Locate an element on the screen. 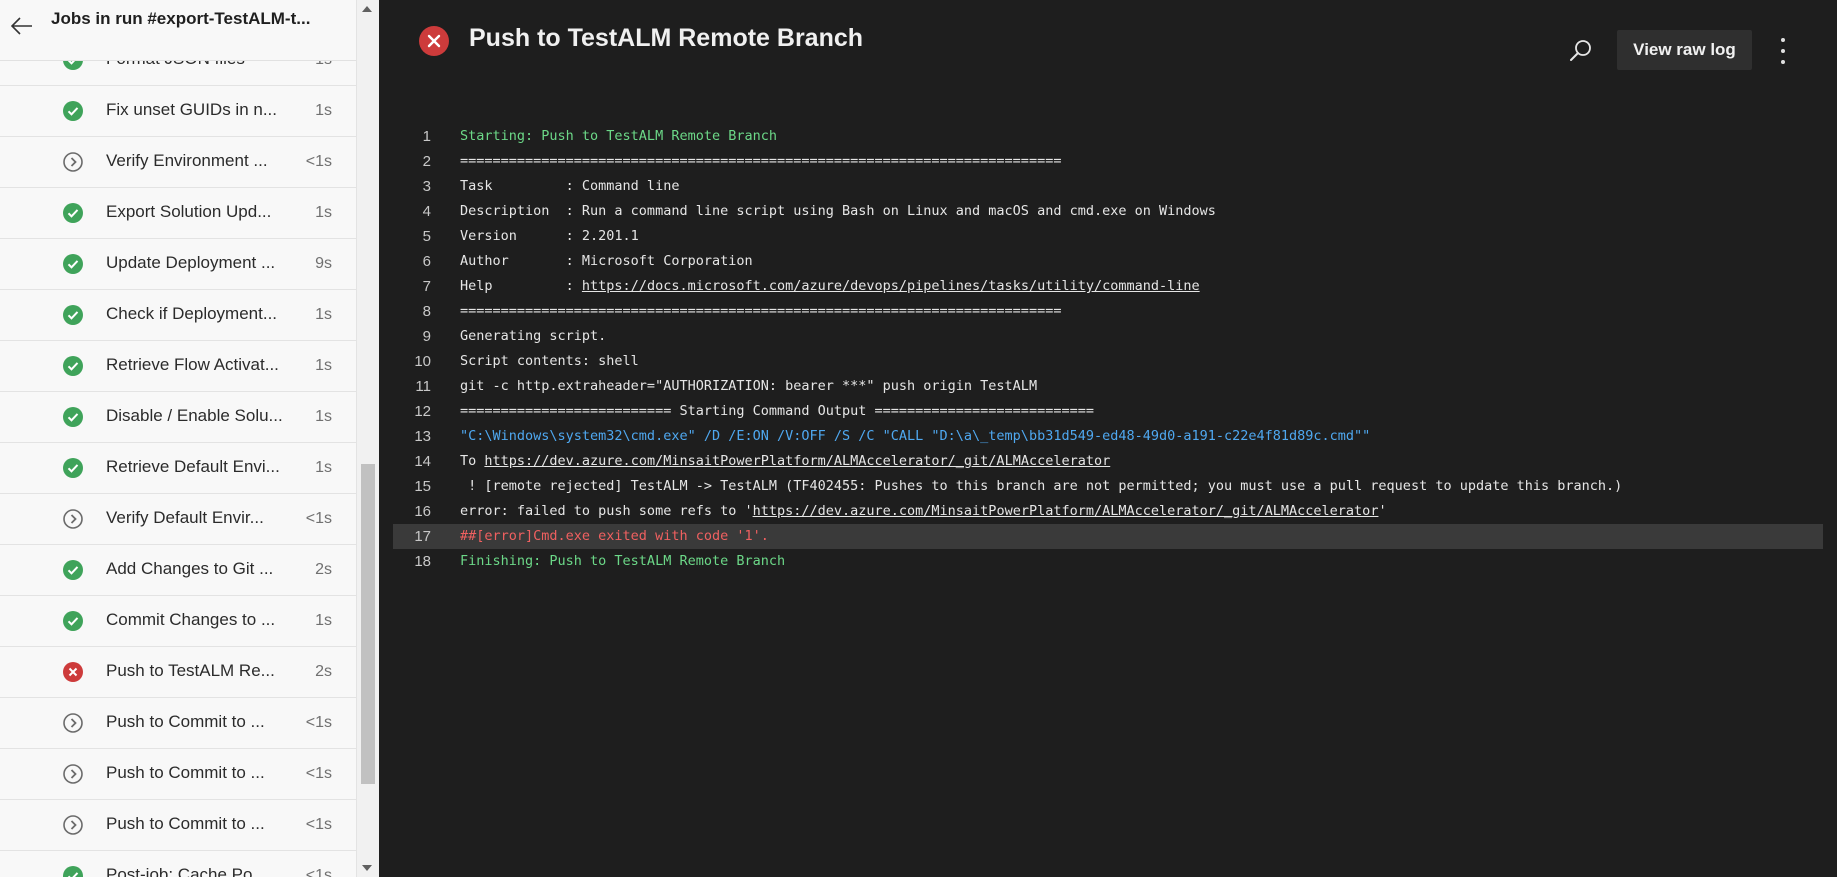 The height and width of the screenshot is (877, 1837). step-item: Update Deployment ... 9s is located at coordinates (178, 264).